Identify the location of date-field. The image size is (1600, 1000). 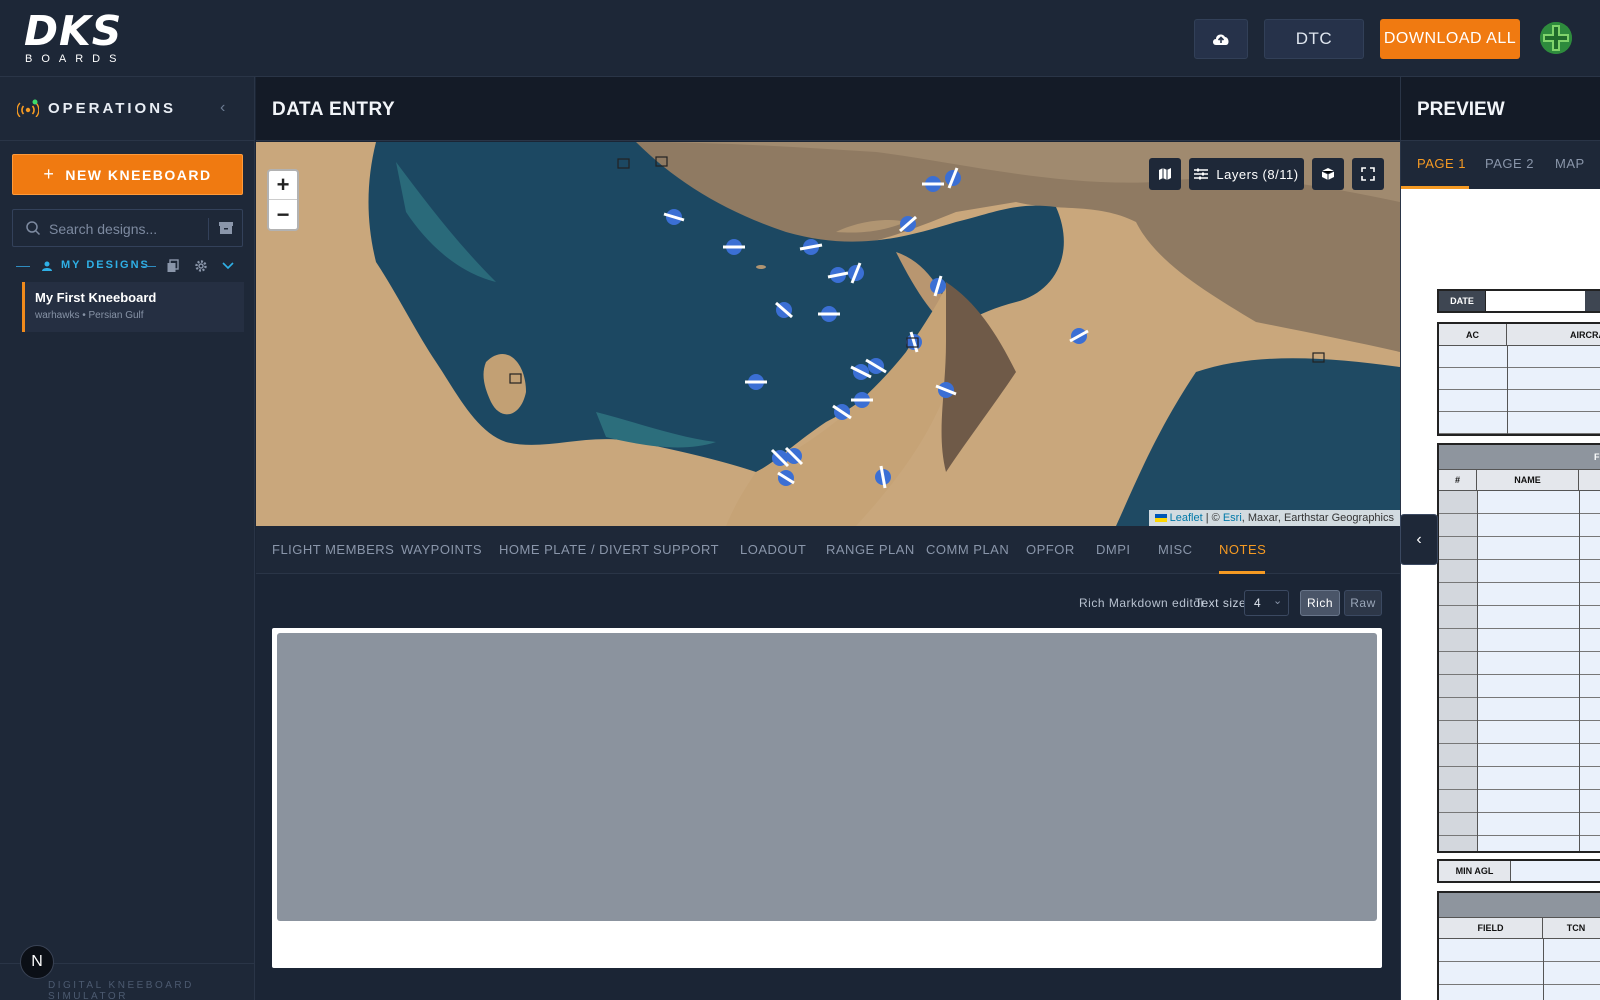
(1535, 301).